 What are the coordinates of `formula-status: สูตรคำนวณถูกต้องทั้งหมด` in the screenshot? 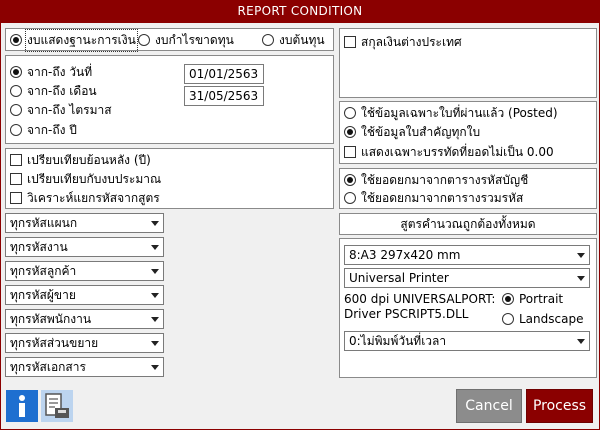 It's located at (468, 224).